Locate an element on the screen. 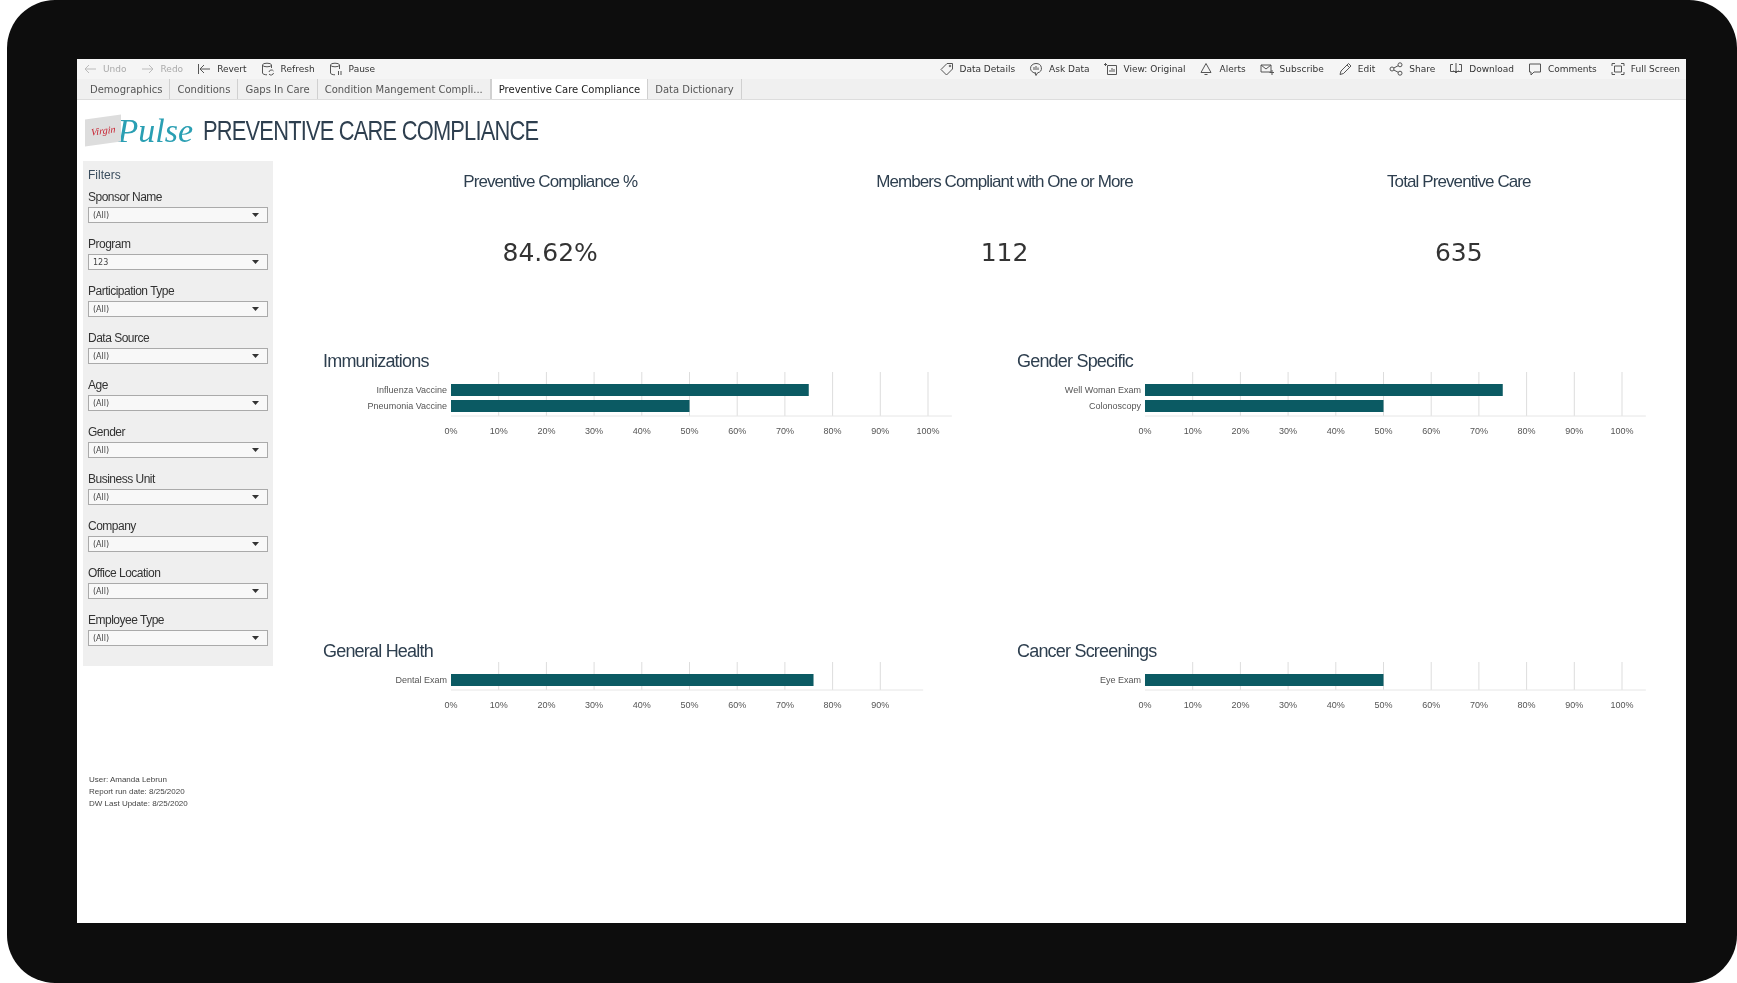  kpi-value: 635 is located at coordinates (1458, 252).